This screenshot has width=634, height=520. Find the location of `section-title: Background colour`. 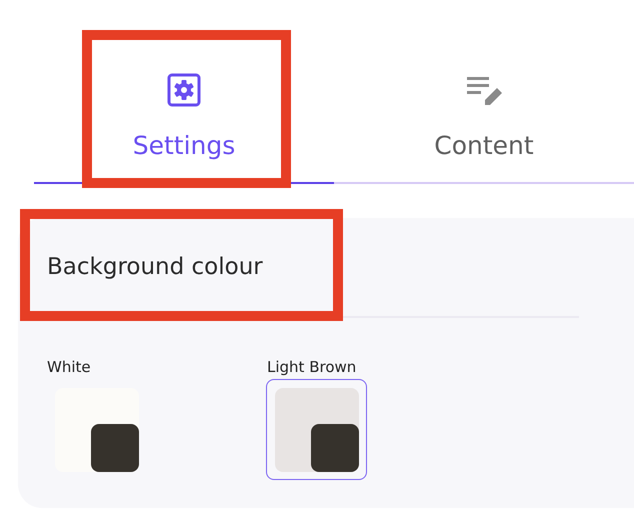

section-title: Background colour is located at coordinates (155, 268).